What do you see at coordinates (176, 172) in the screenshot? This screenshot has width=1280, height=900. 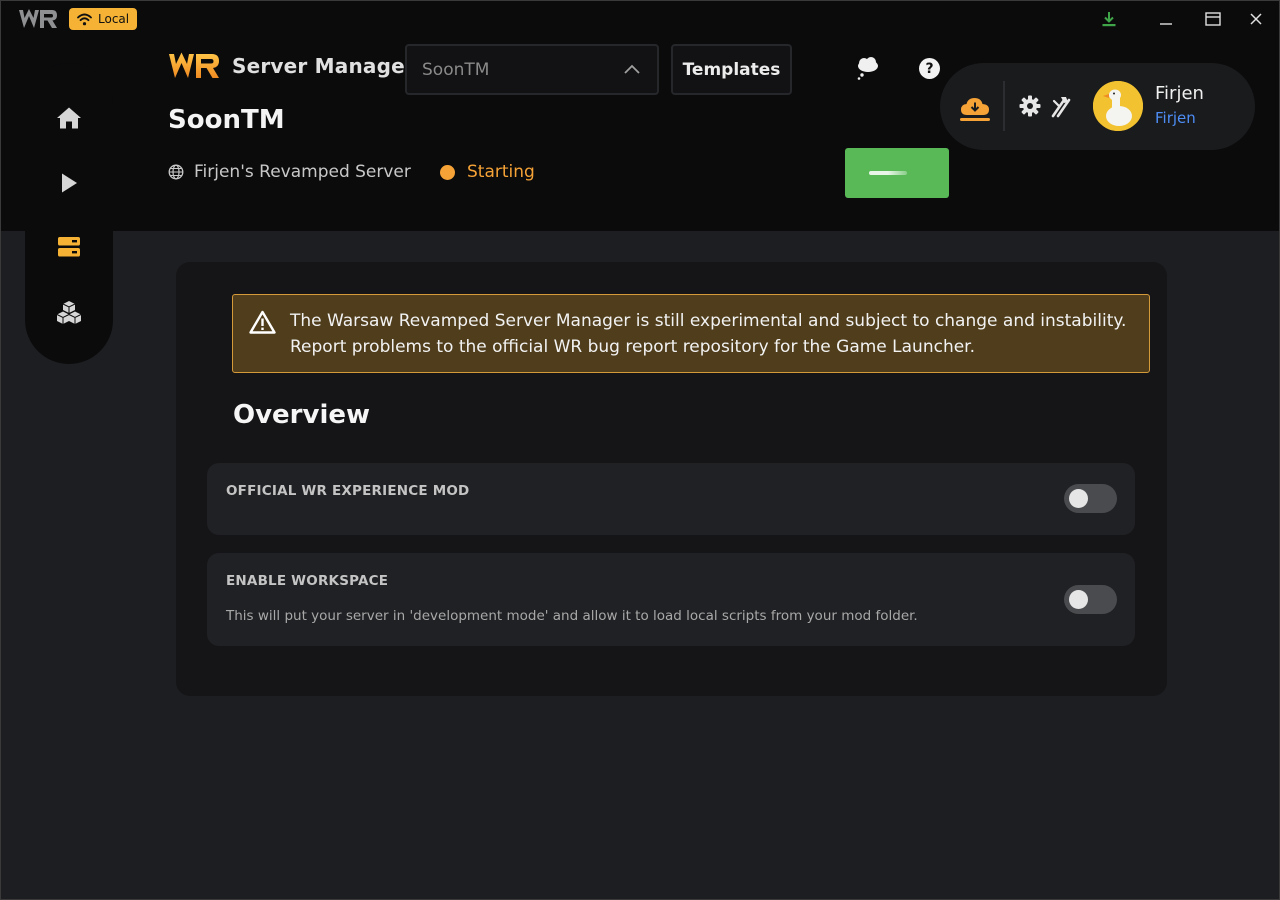 I see `globe-icon` at bounding box center [176, 172].